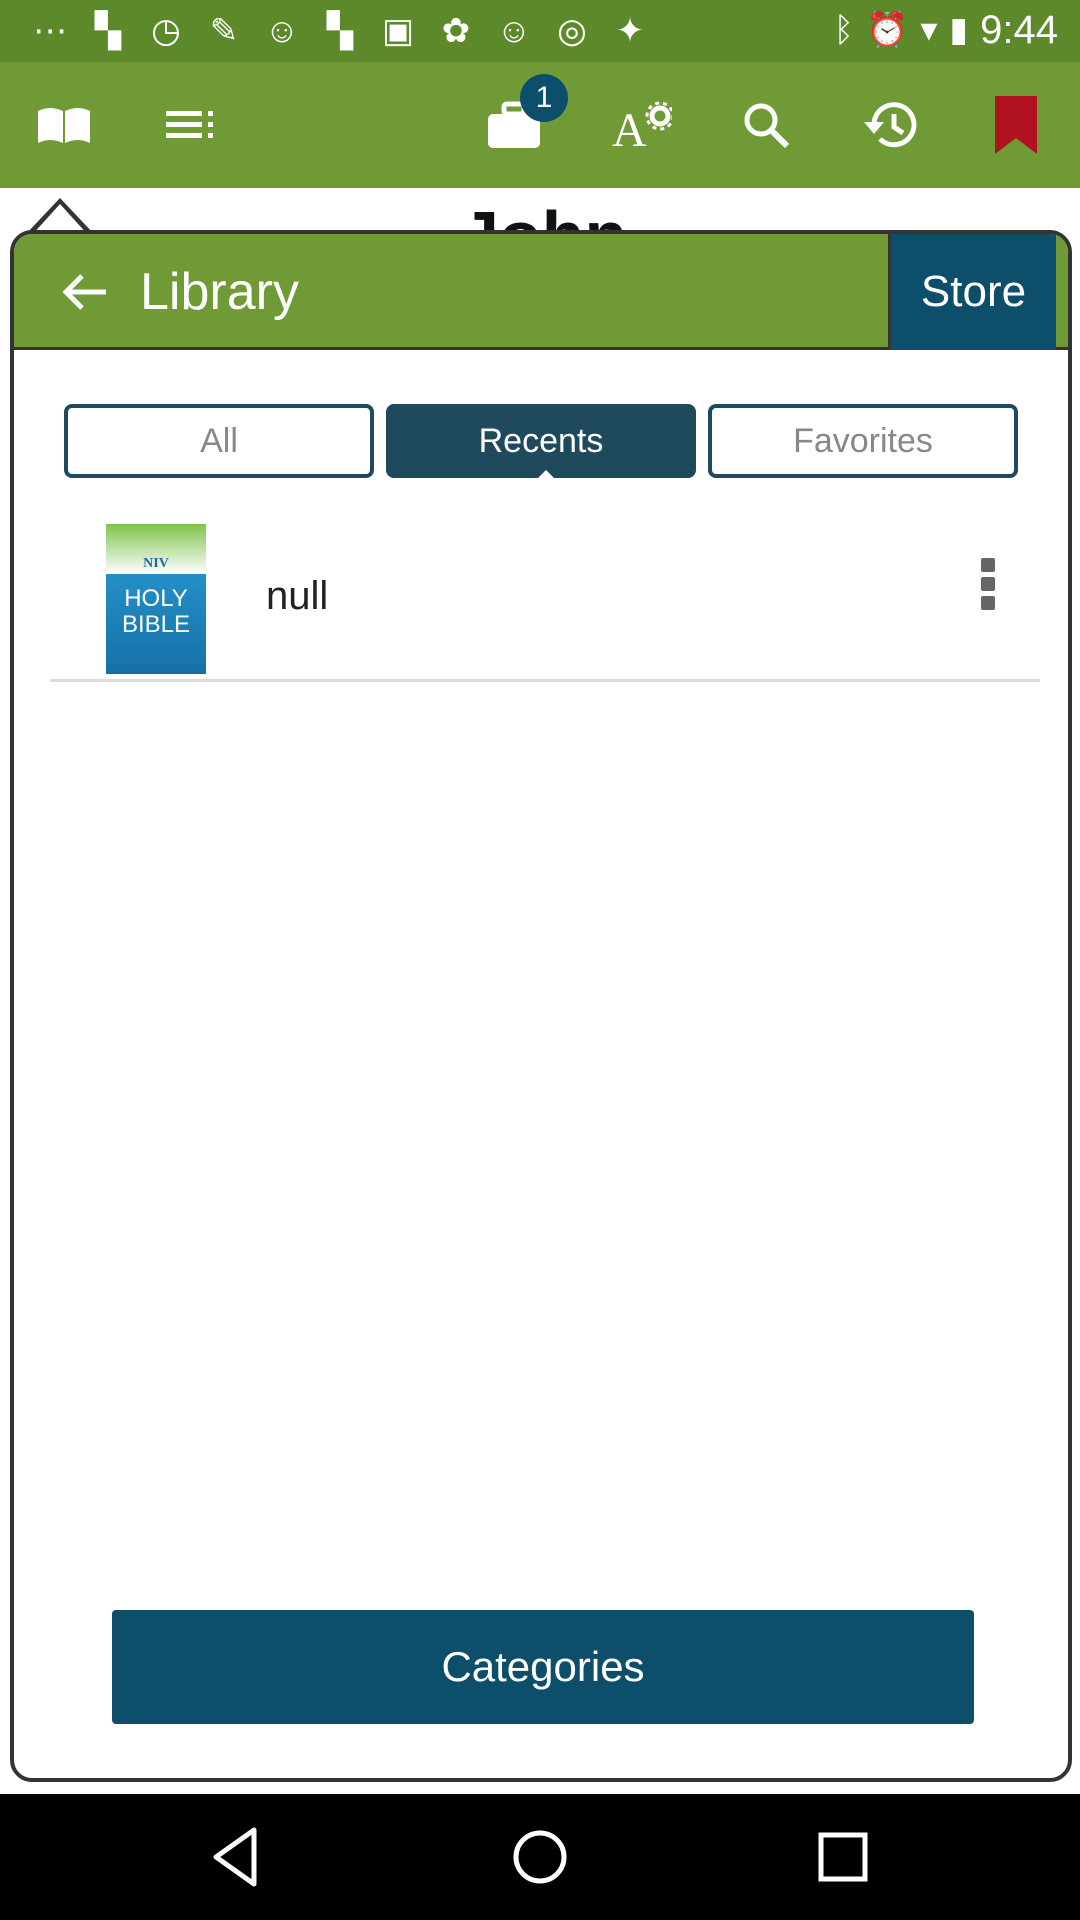  I want to click on status-bar-notification-icons: ⋯ ▚ ◷ ✎ ☺ ▚ ▣ ✿ ☺ ◎ ✦, so click(340, 31).